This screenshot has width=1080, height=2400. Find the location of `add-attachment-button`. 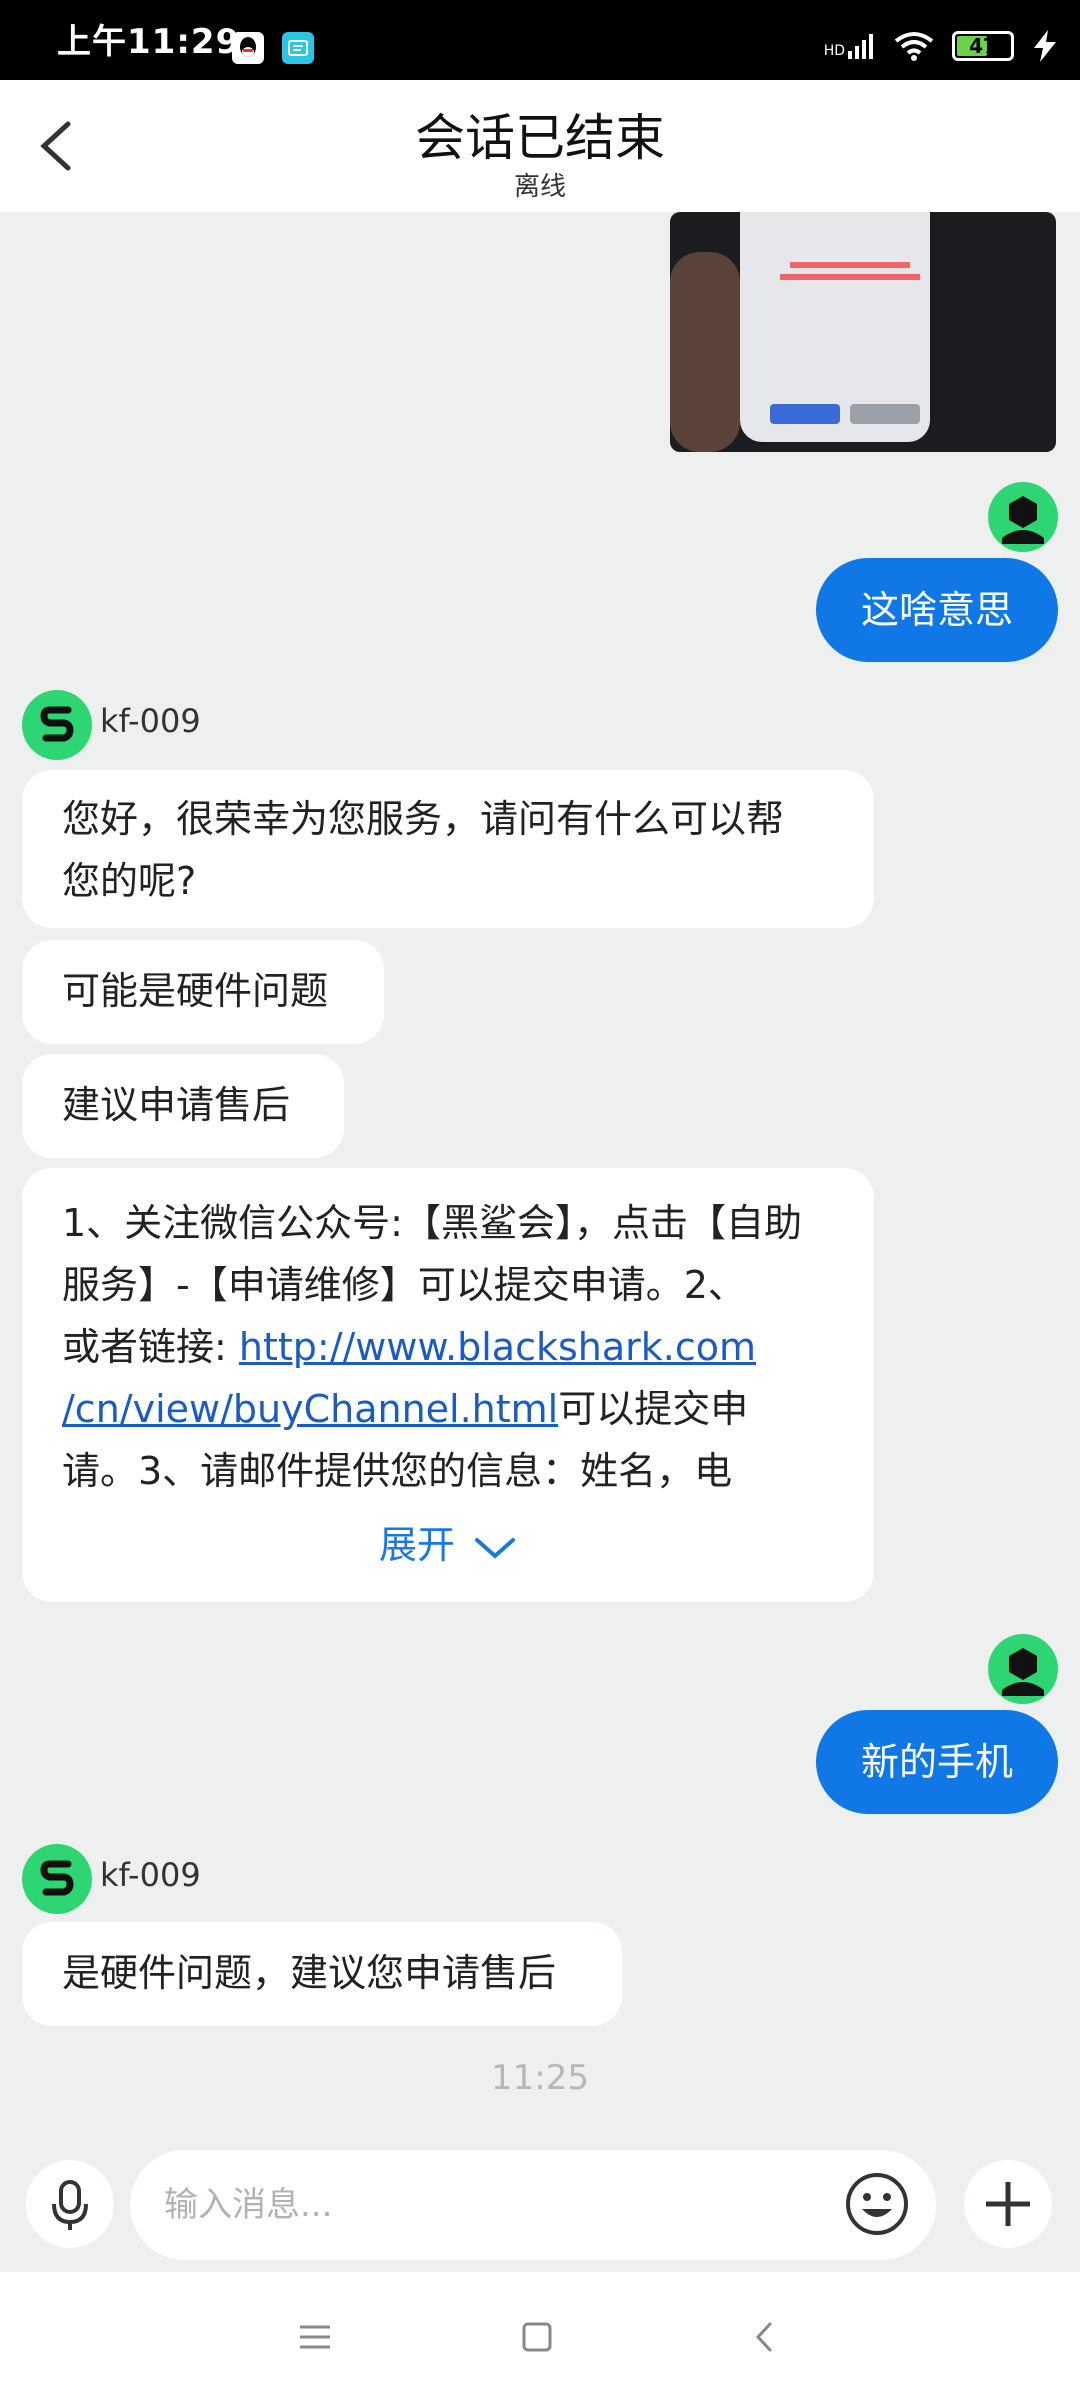

add-attachment-button is located at coordinates (1008, 2204).